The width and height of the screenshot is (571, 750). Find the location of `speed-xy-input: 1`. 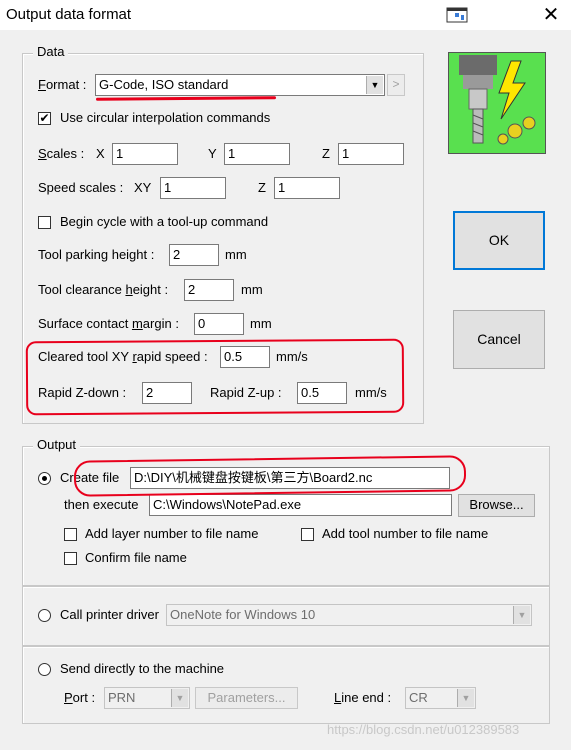

speed-xy-input: 1 is located at coordinates (193, 188).